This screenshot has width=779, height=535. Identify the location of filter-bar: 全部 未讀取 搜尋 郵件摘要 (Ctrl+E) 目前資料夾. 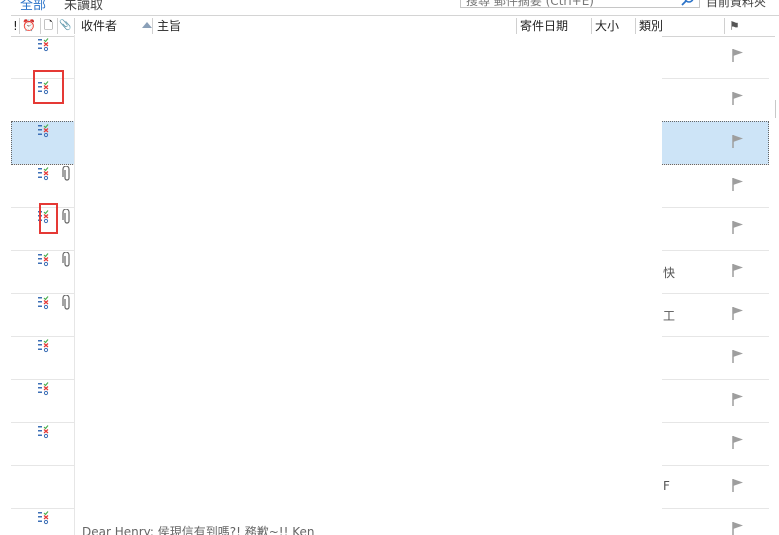
(389, 7).